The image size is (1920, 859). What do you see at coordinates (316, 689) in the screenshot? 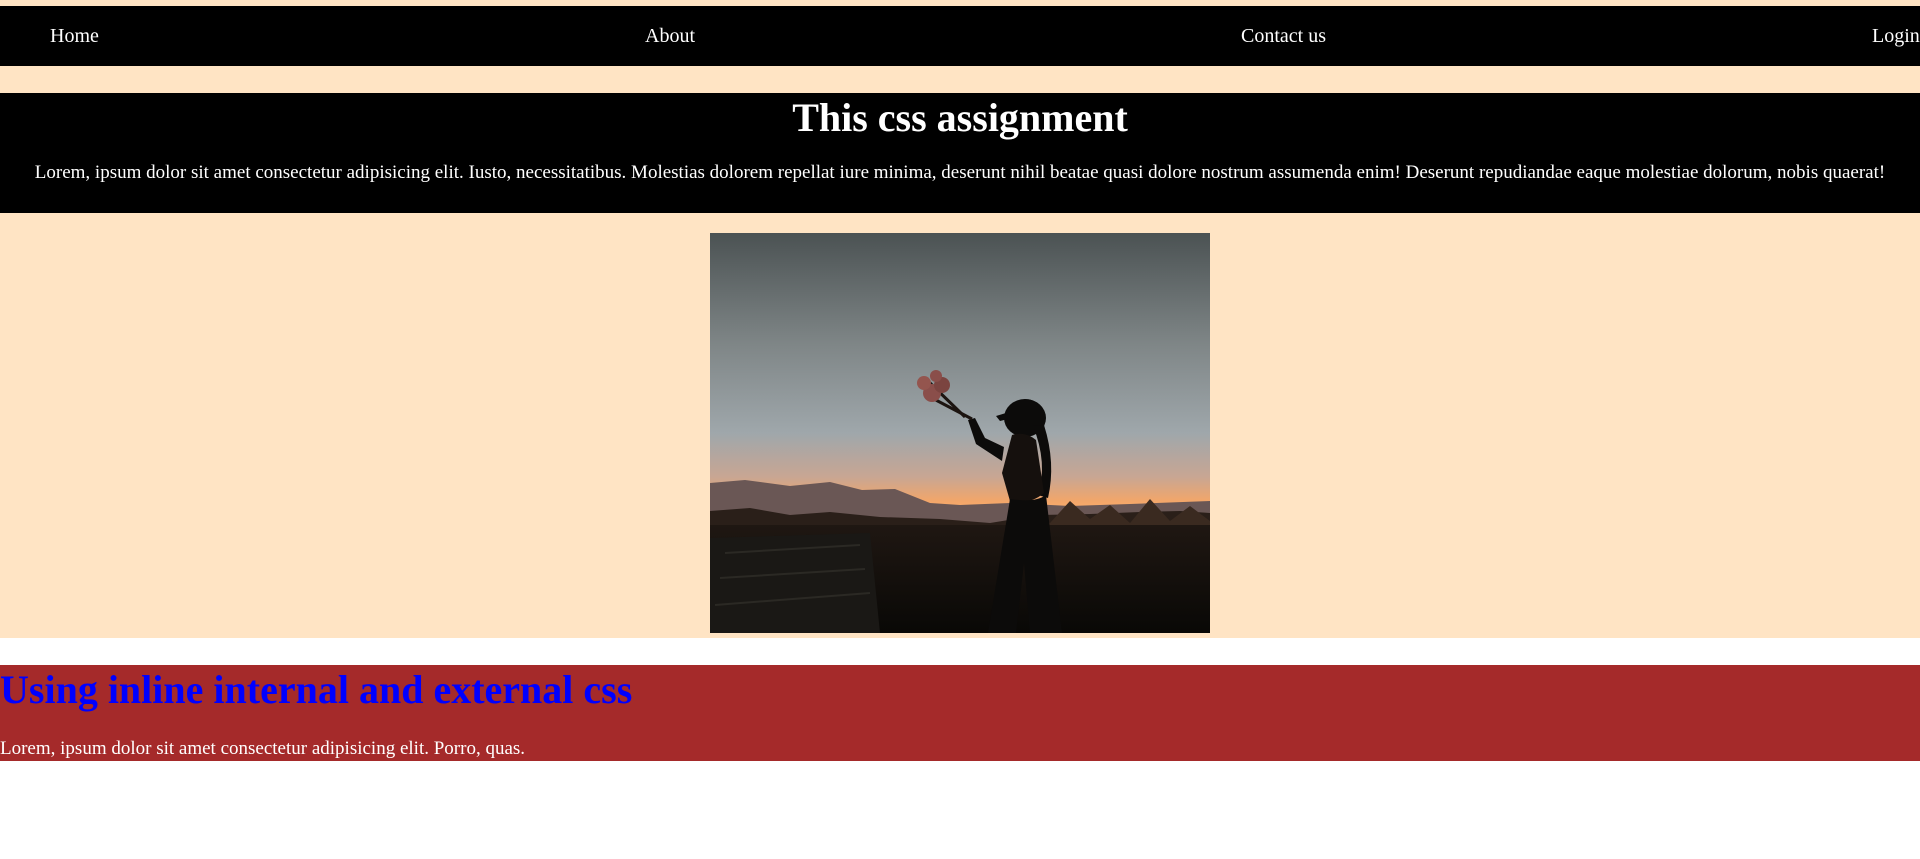
I see `section-title: Using inline internal and external css` at bounding box center [316, 689].